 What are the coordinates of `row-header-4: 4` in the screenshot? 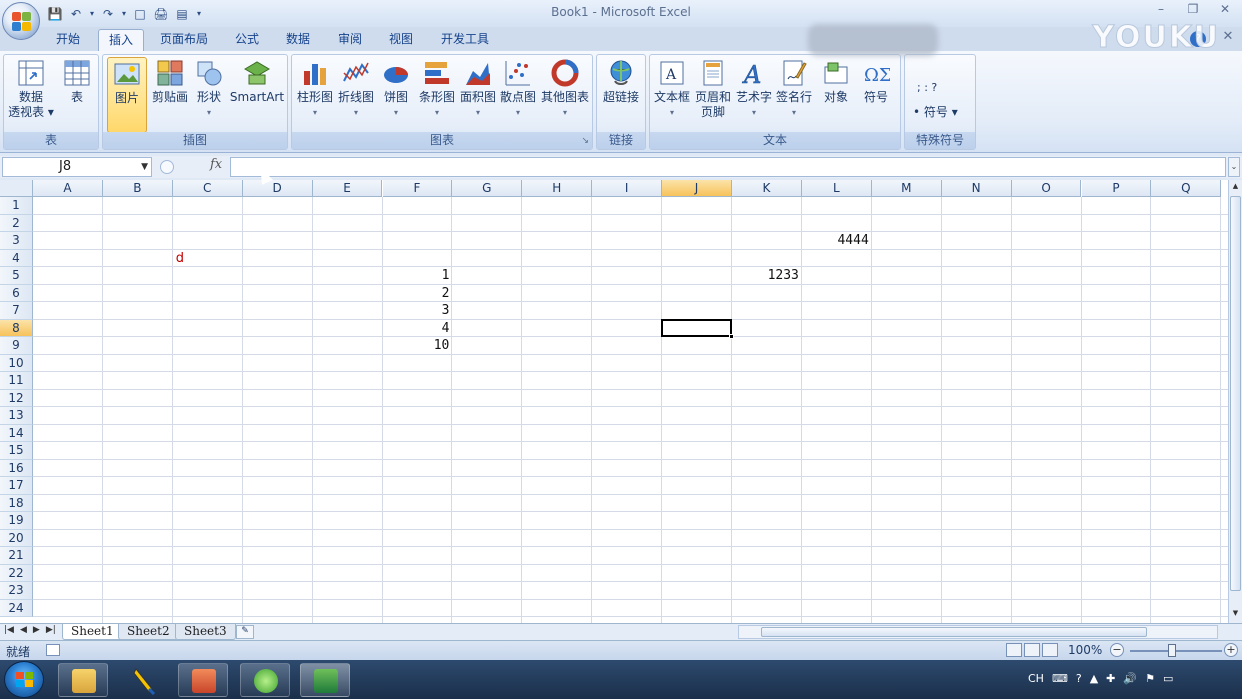 It's located at (16, 258).